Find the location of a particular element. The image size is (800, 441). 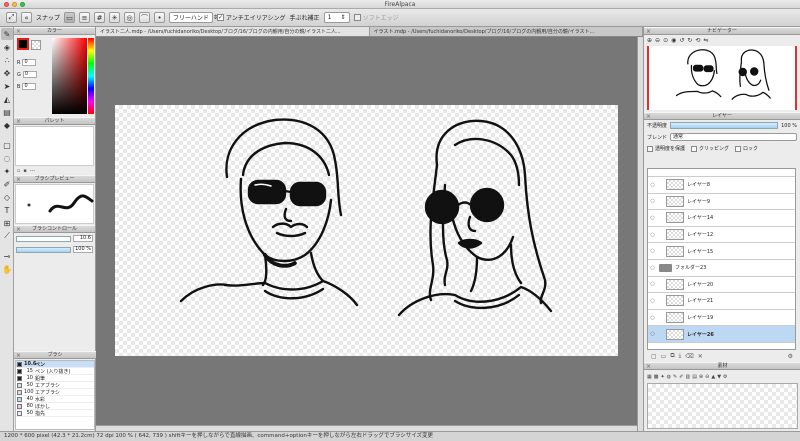

layer-properties-icon: ⚙ is located at coordinates (790, 356).